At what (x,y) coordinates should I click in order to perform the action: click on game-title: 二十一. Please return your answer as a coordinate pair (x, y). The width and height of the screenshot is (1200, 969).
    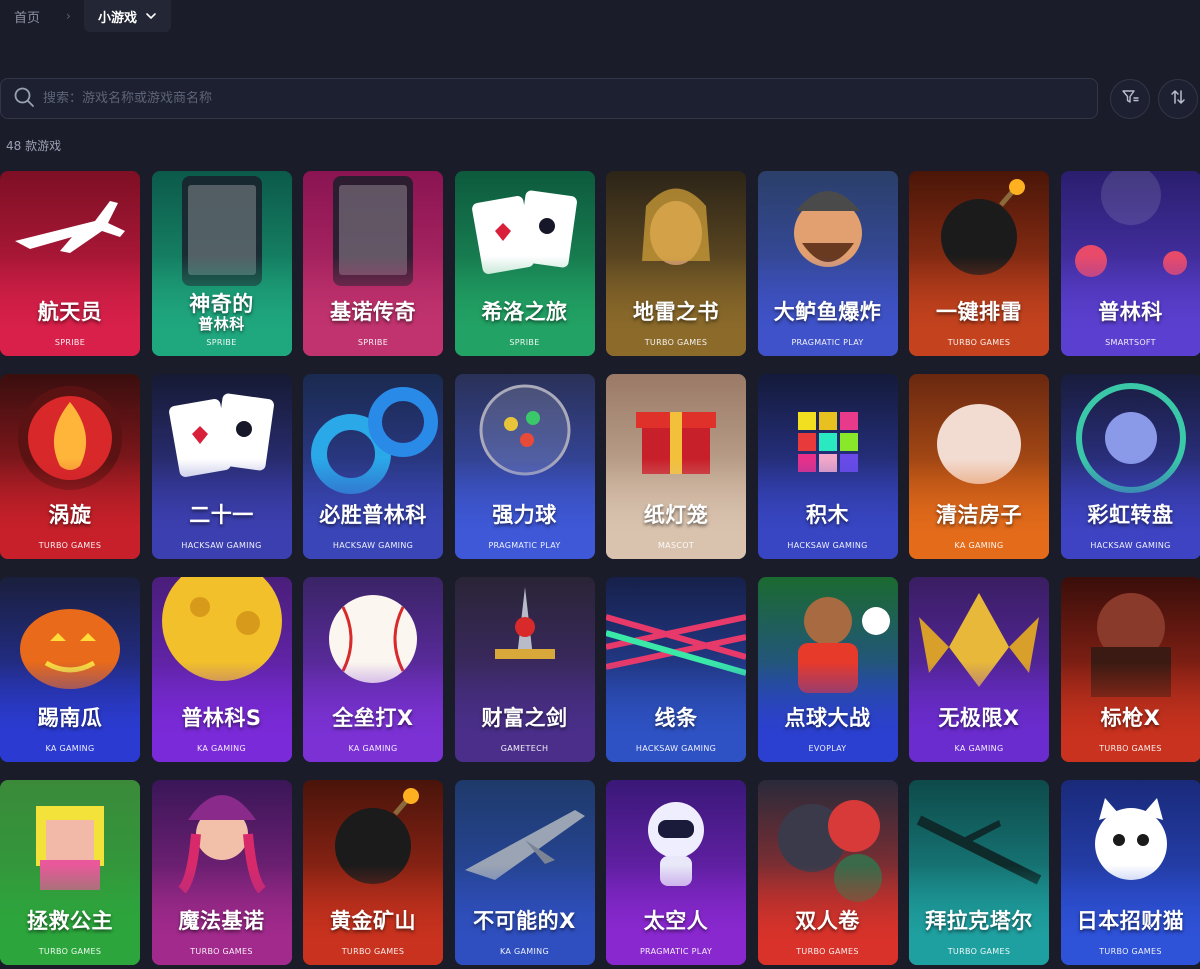
    Looking at the image, I should click on (222, 514).